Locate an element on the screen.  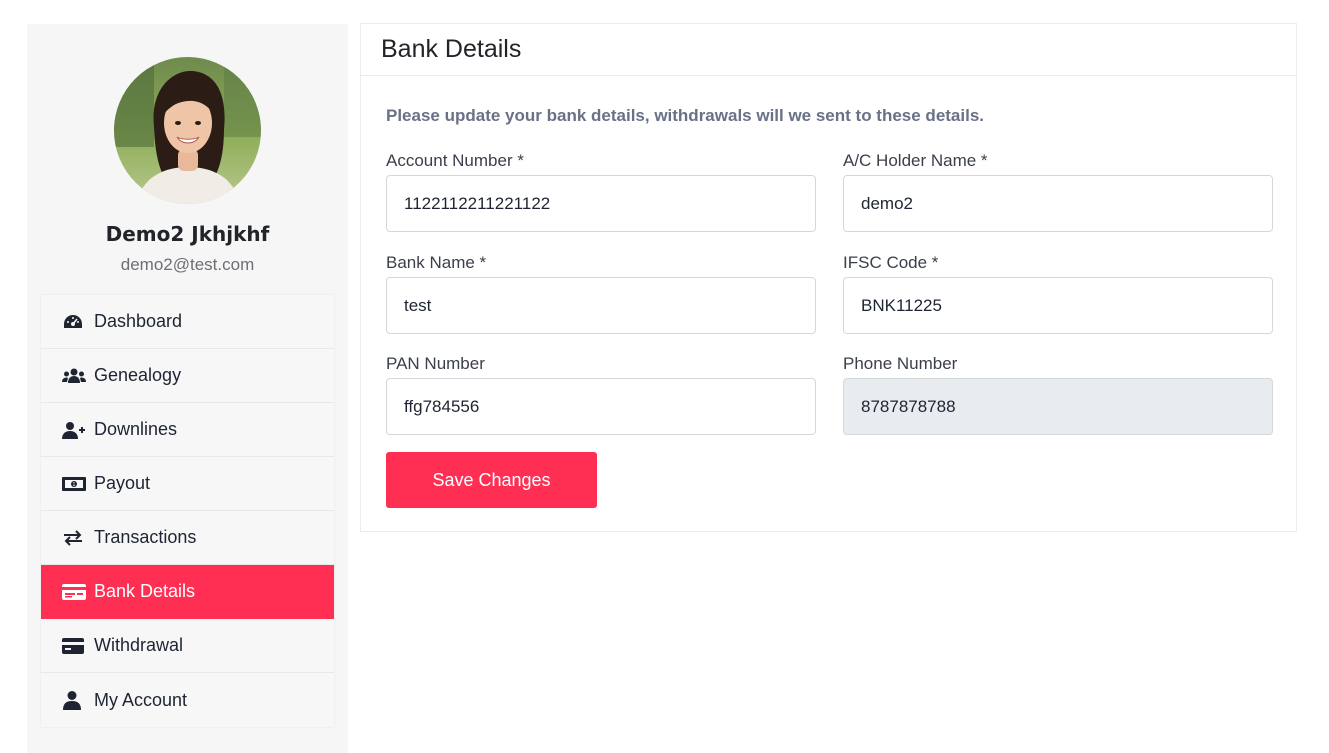
page-title: Bank Details is located at coordinates (451, 49).